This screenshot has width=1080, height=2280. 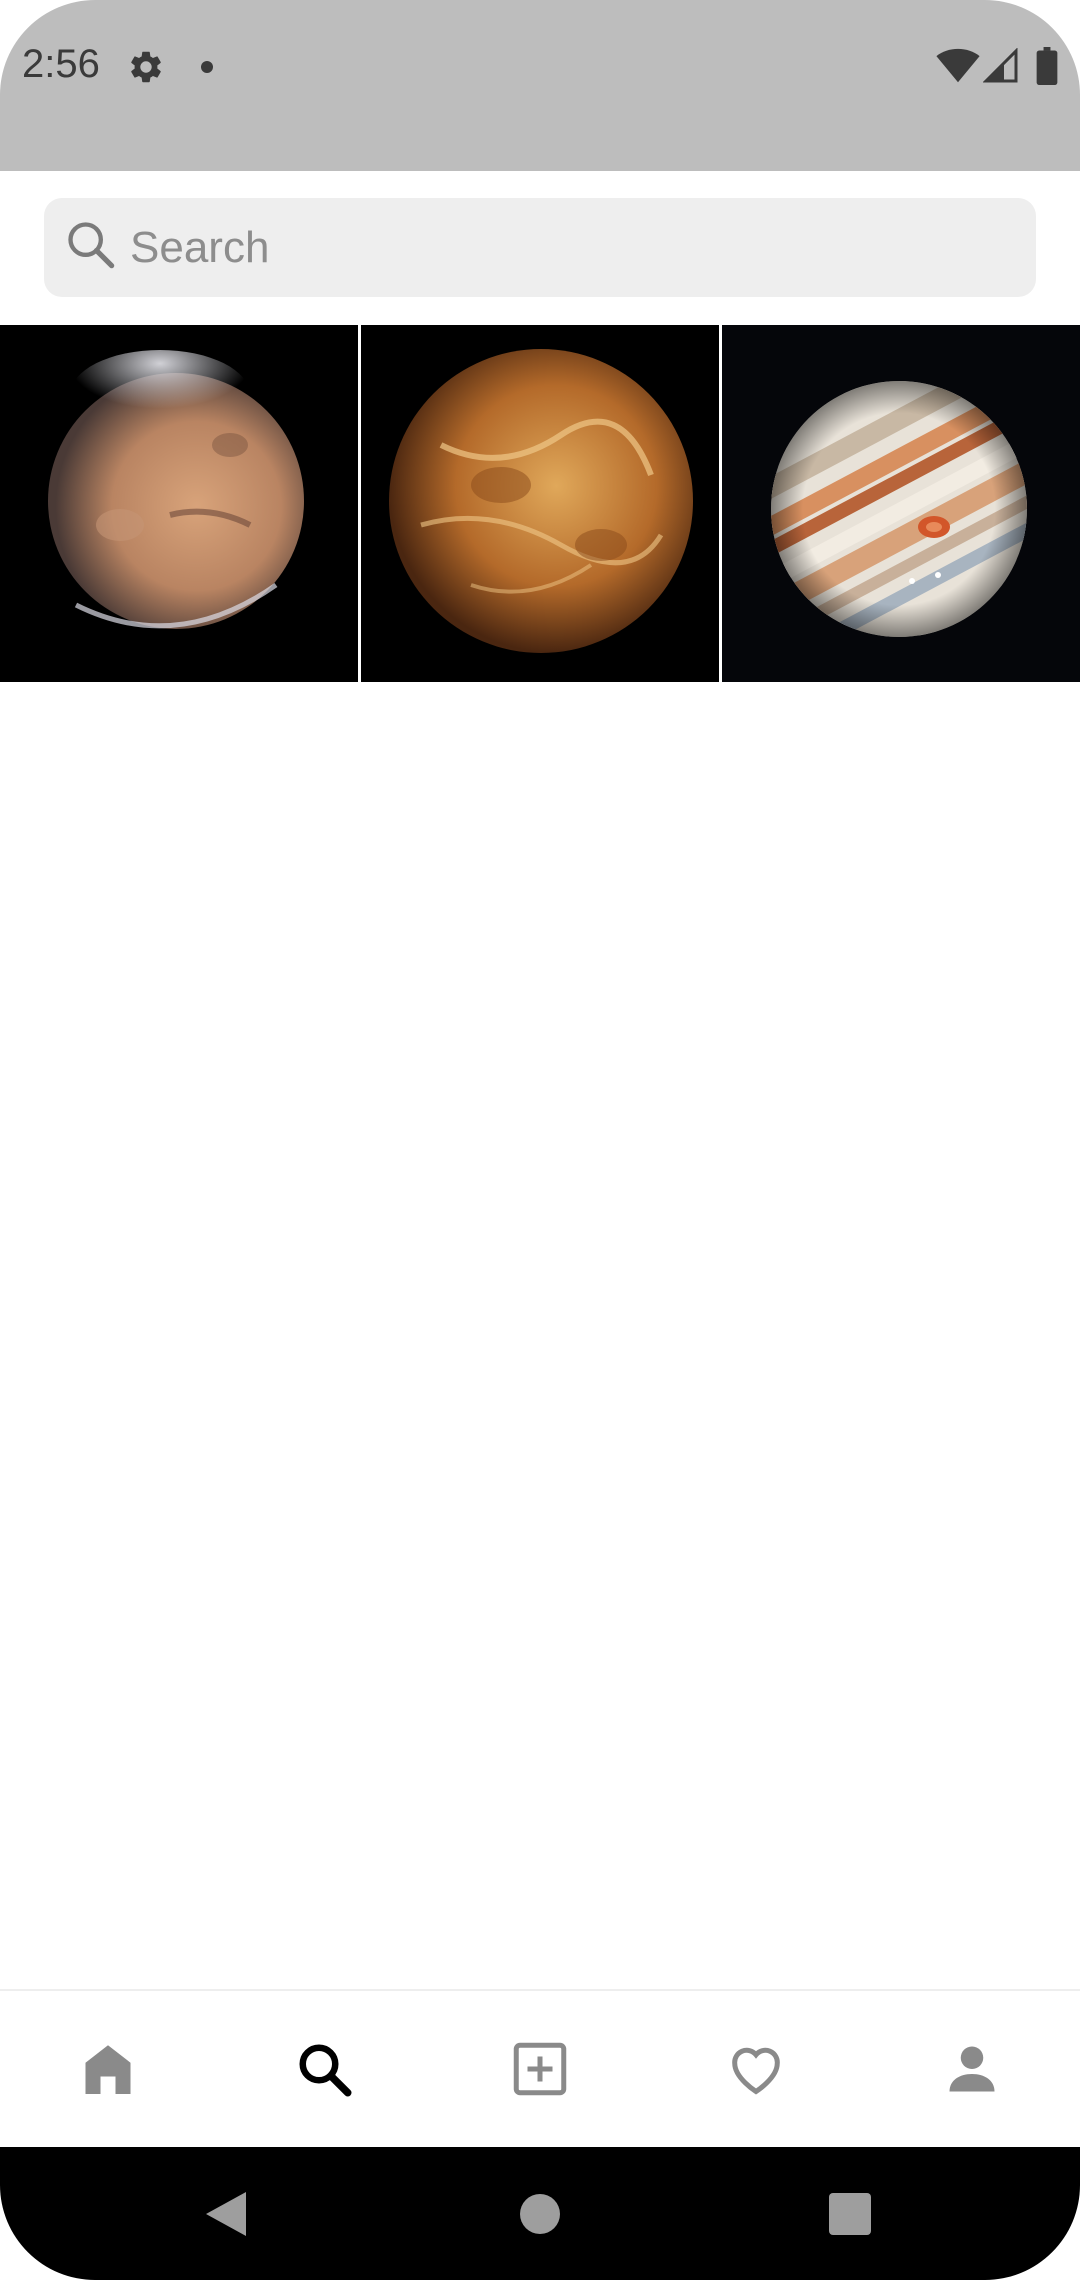 What do you see at coordinates (958, 65) in the screenshot?
I see `wifi-icon` at bounding box center [958, 65].